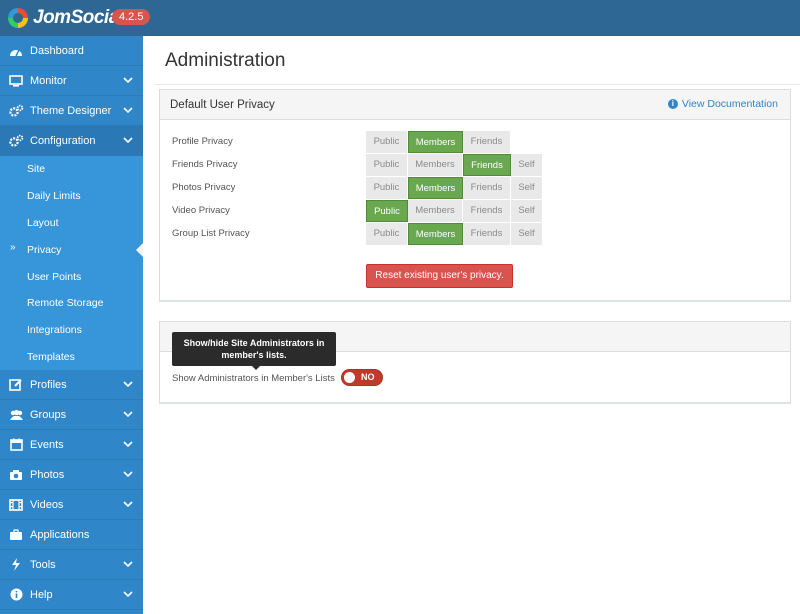 Image resolution: width=800 pixels, height=614 pixels. I want to click on page-title: Administration, so click(225, 60).